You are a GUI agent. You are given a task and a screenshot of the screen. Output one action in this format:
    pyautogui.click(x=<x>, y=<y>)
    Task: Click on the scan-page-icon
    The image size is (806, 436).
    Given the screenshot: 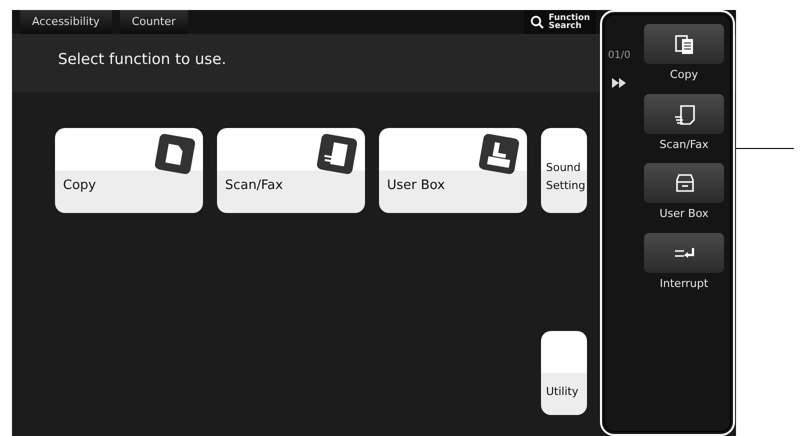 What is the action you would take?
    pyautogui.click(x=684, y=113)
    